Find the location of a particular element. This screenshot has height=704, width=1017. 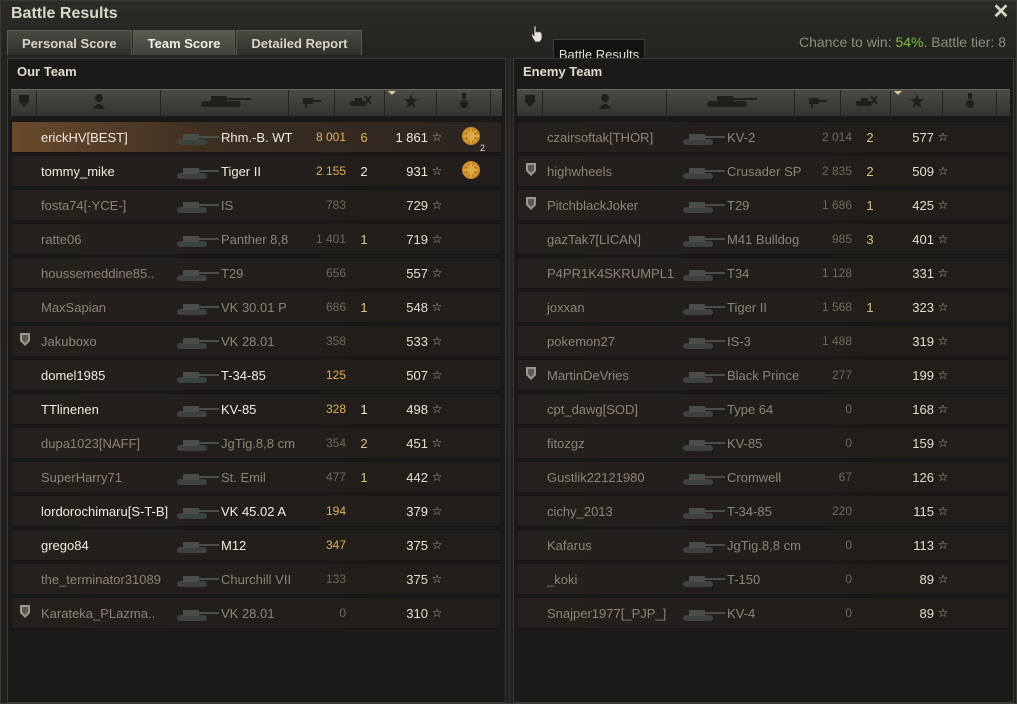

player-row: MaxSapian VK 30.01 P 686 1 548 ☆ is located at coordinates (256, 307).